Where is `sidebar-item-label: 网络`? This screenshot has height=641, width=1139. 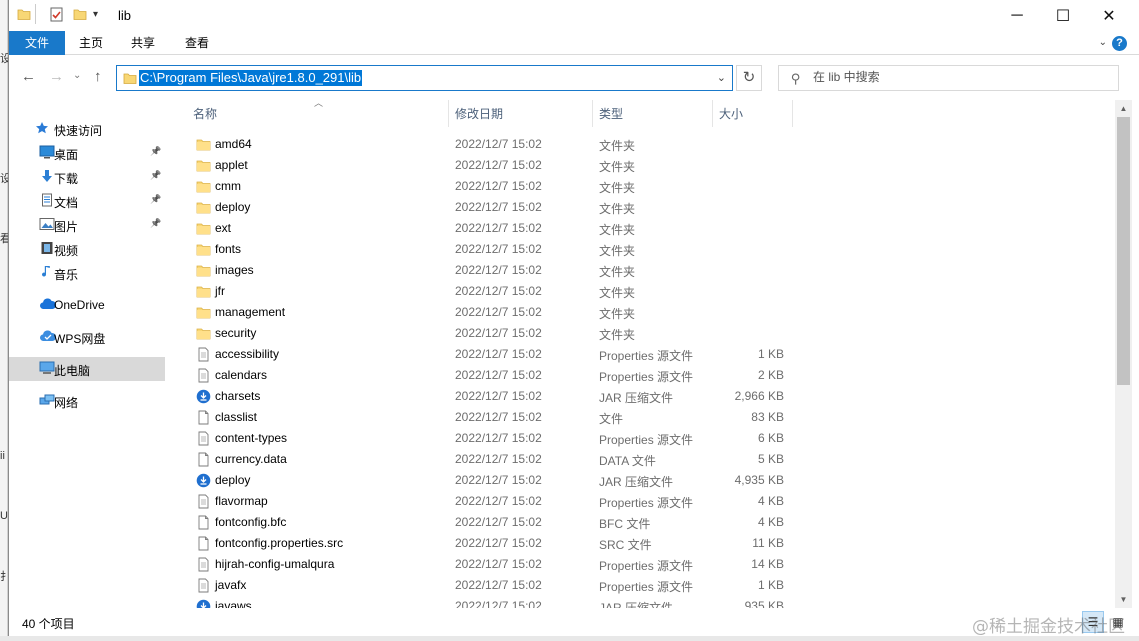
sidebar-item-label: 网络 is located at coordinates (66, 403).